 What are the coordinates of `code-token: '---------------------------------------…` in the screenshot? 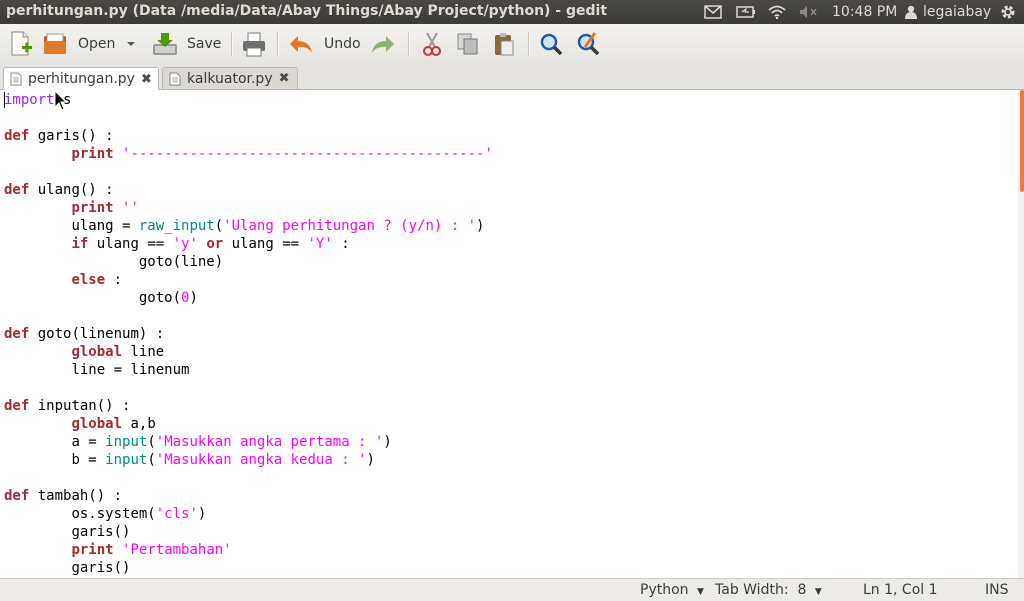 It's located at (307, 154).